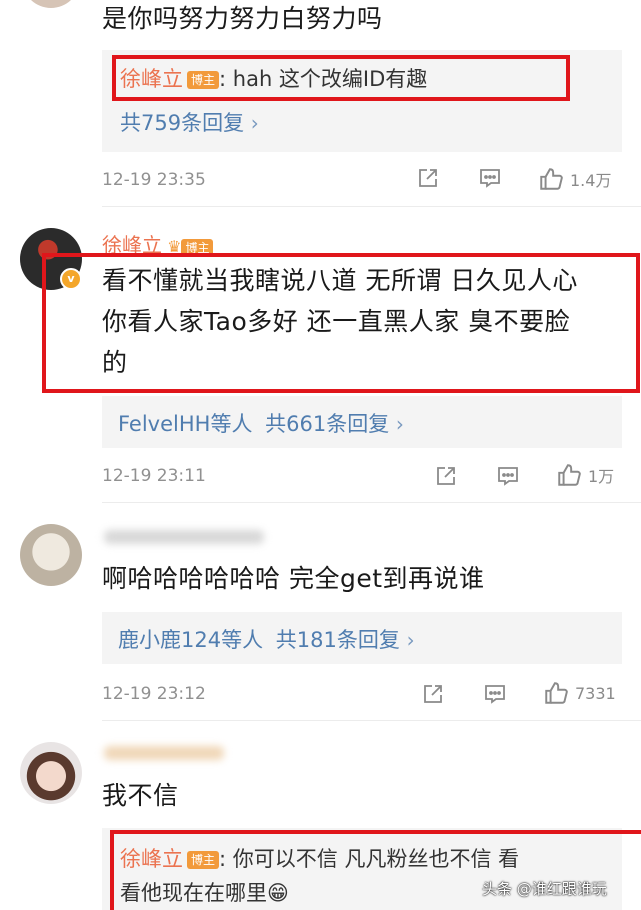  I want to click on reply-text: : hah 这个改编ID有趣, so click(323, 79).